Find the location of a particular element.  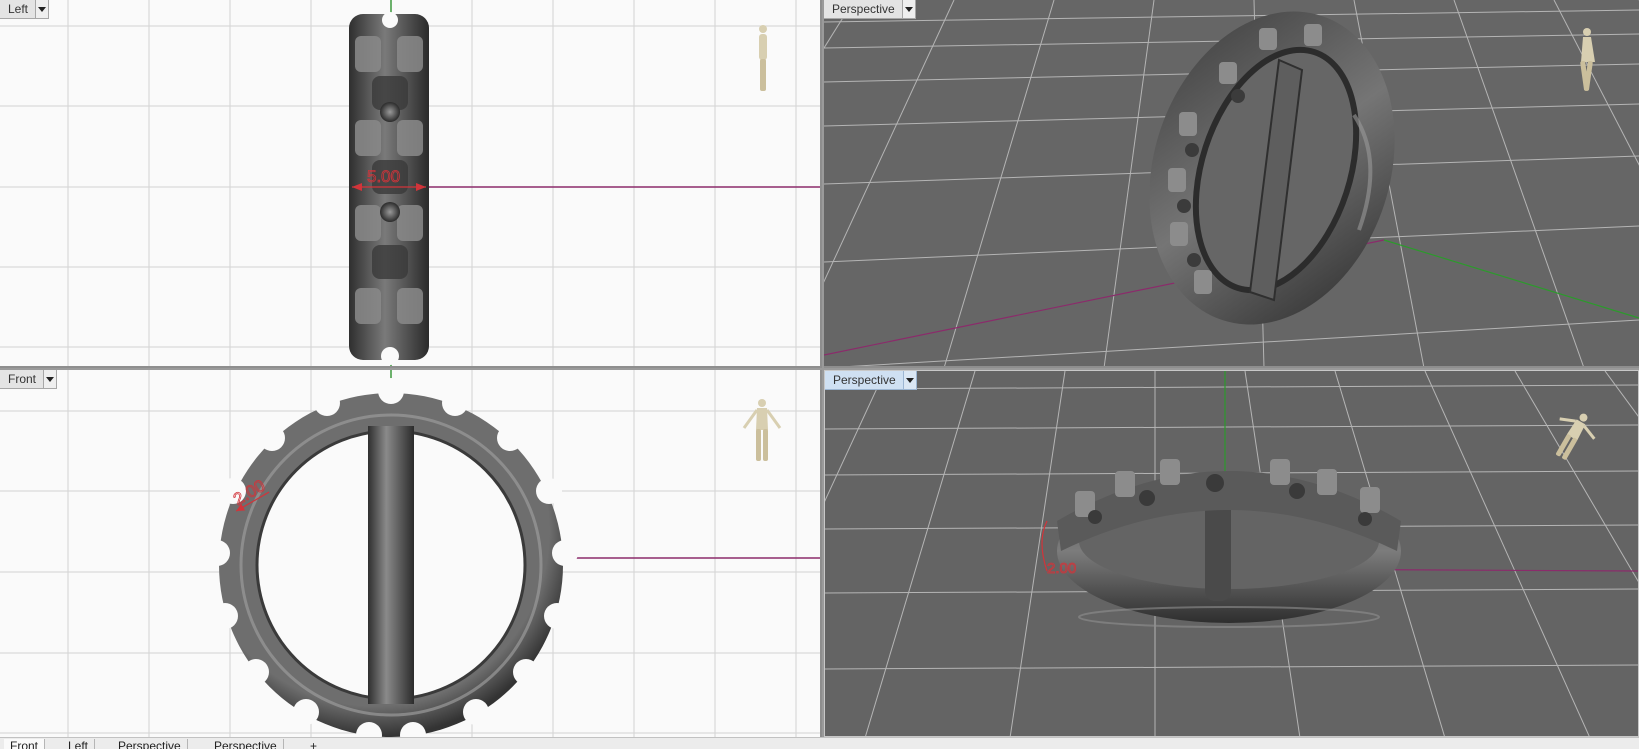

add-tab-button: + is located at coordinates (313, 744).